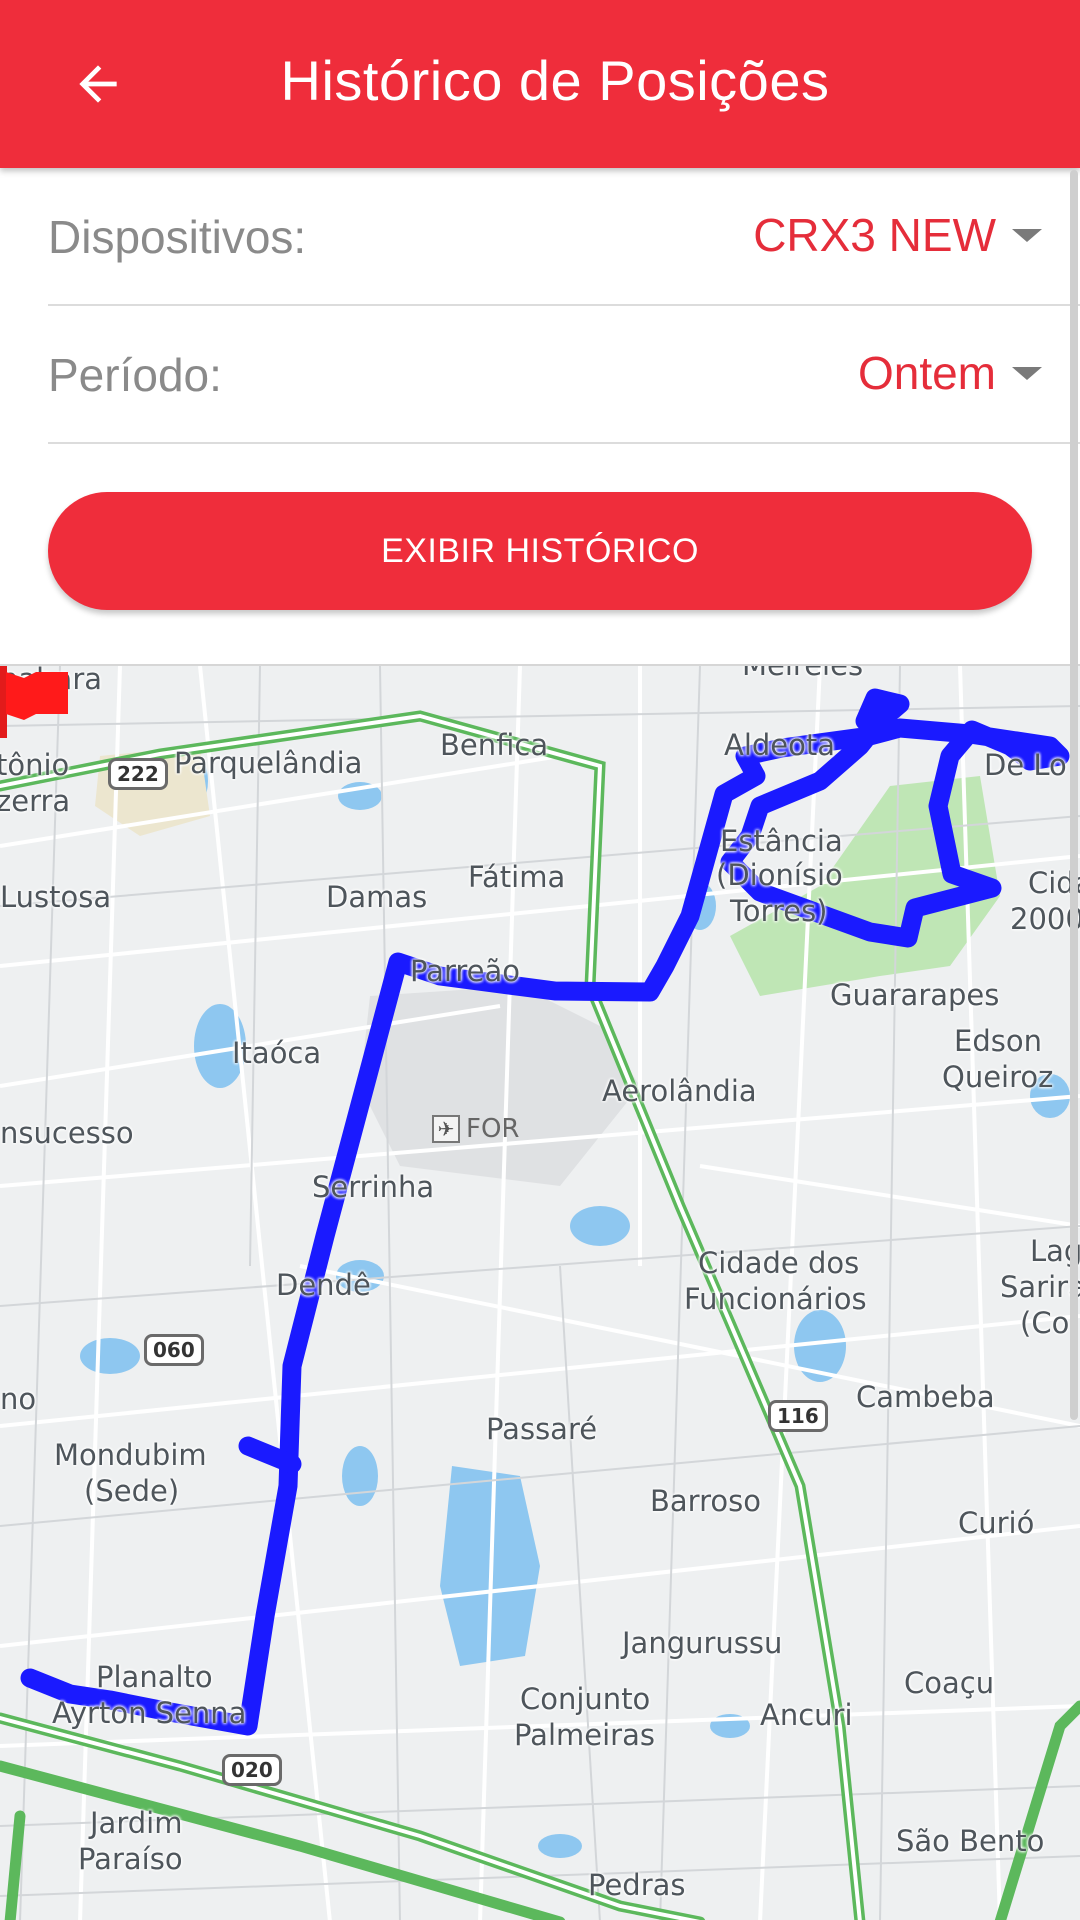 The height and width of the screenshot is (1920, 1080). What do you see at coordinates (540, 551) in the screenshot?
I see `show-history-button: EXIBIR HISTÓRICO` at bounding box center [540, 551].